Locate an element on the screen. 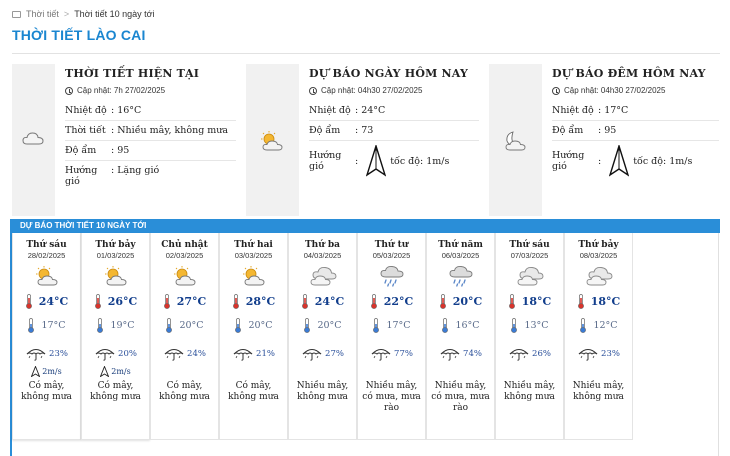 The height and width of the screenshot is (456, 730). condition-text: Nhiều mây, không mưa is located at coordinates (598, 392).